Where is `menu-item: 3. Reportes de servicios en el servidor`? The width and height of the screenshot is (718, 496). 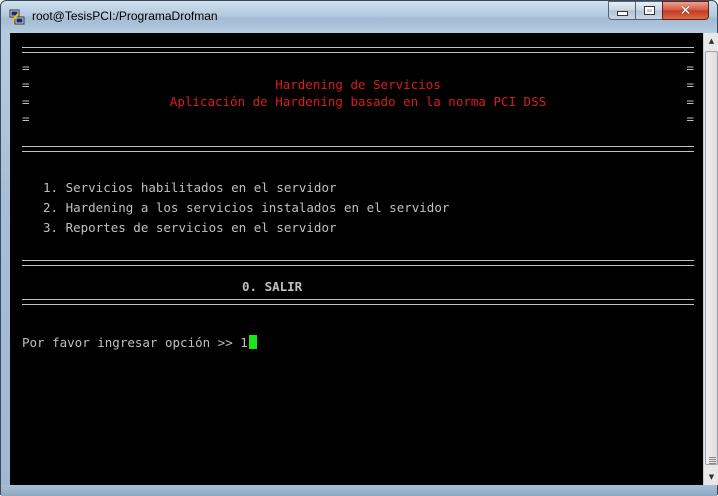 menu-item: 3. Reportes de servicios en el servidor is located at coordinates (190, 227).